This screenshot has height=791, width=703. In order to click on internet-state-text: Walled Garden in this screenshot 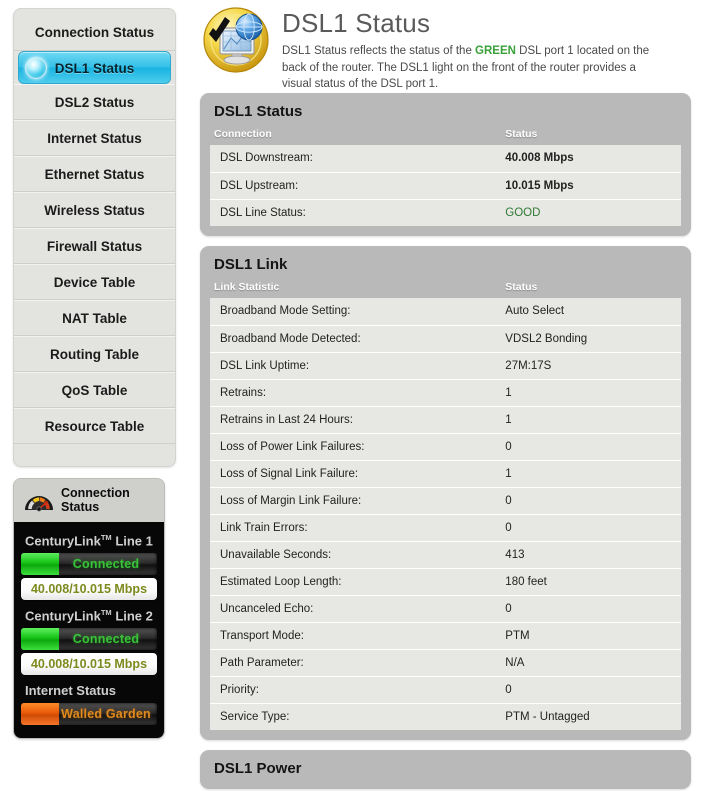, I will do `click(106, 714)`.